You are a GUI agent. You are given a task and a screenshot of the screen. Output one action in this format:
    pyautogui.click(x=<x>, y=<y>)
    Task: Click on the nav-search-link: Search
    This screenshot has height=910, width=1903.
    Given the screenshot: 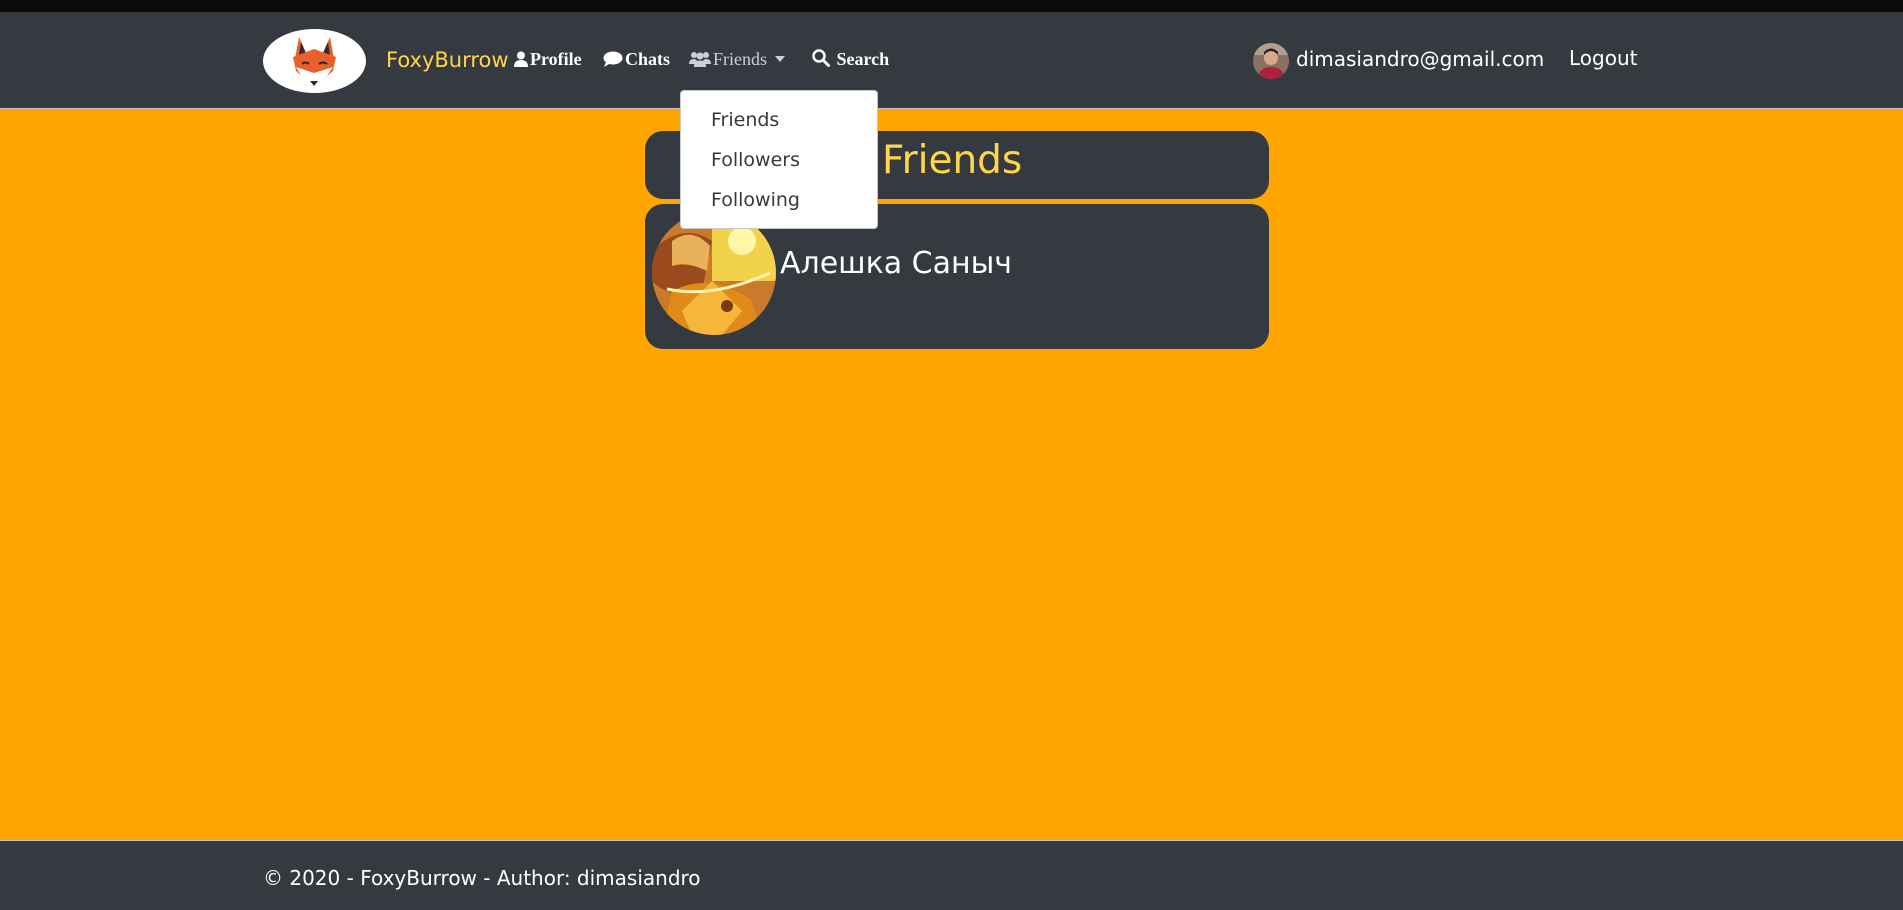 What is the action you would take?
    pyautogui.click(x=850, y=59)
    